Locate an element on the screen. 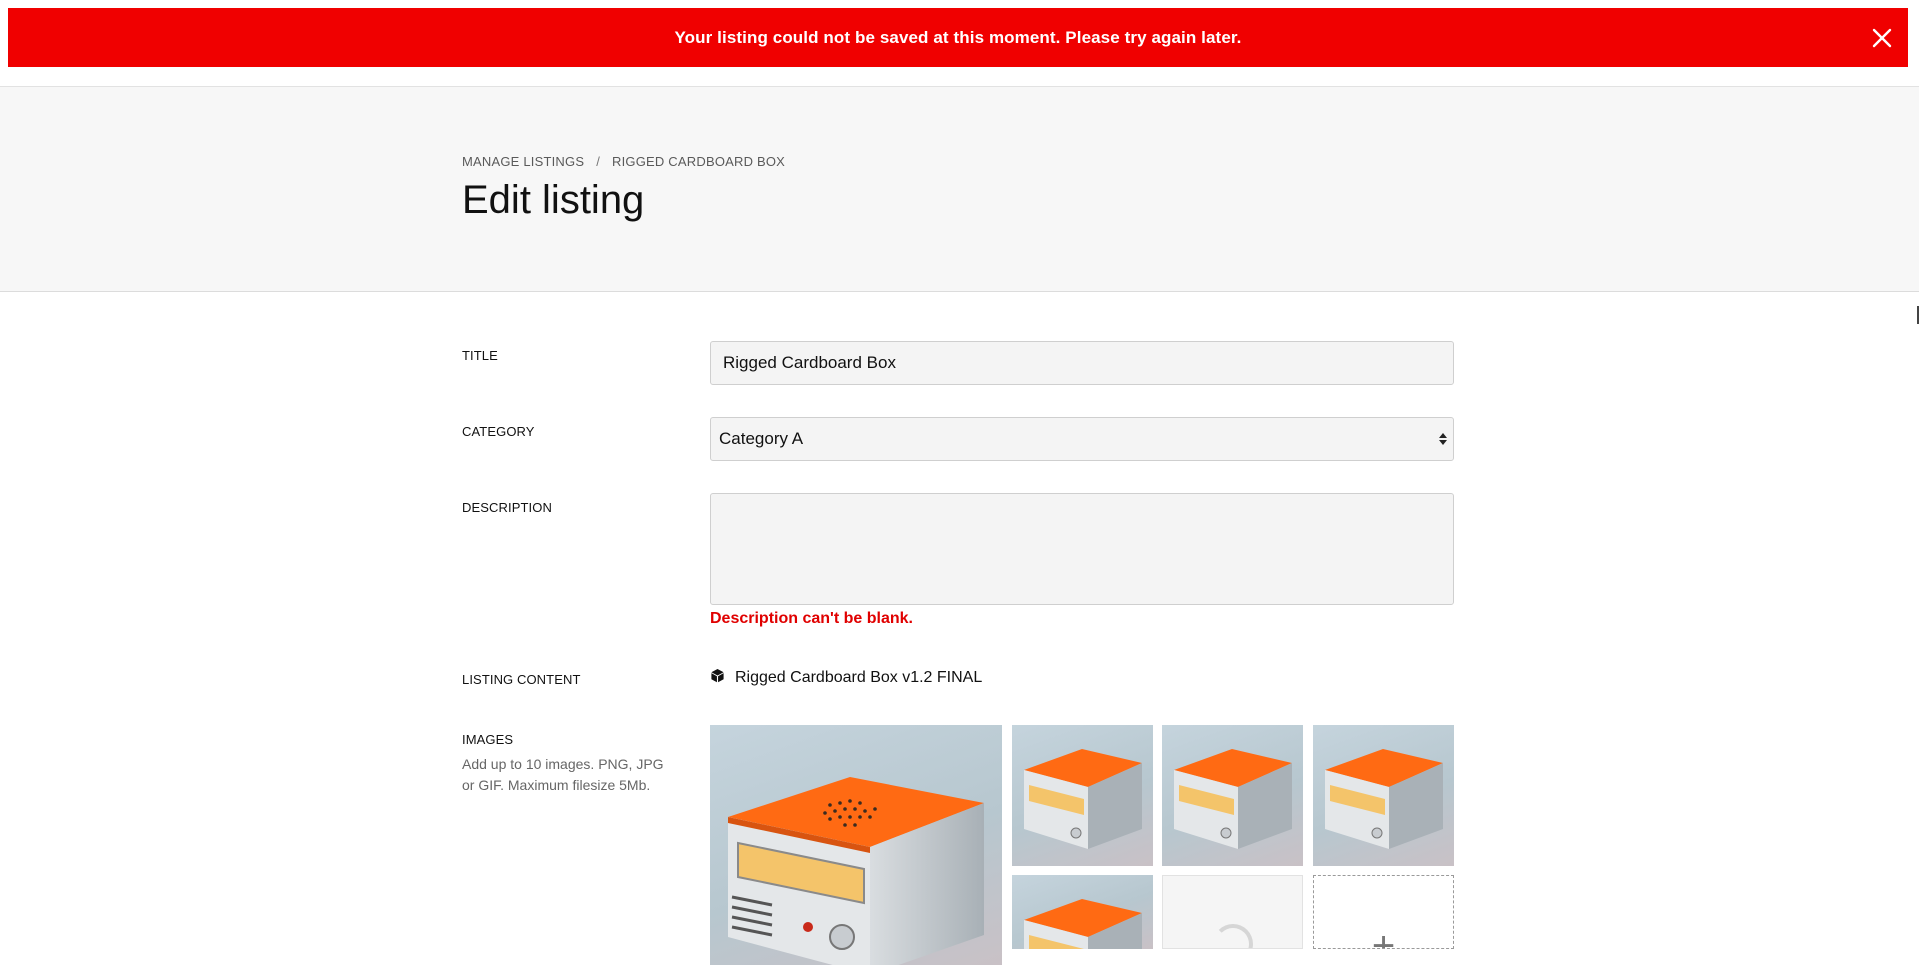 This screenshot has height=965, width=1919. listing-content-name: Rigged Cardboard Box v1.2 FINAL is located at coordinates (859, 677).